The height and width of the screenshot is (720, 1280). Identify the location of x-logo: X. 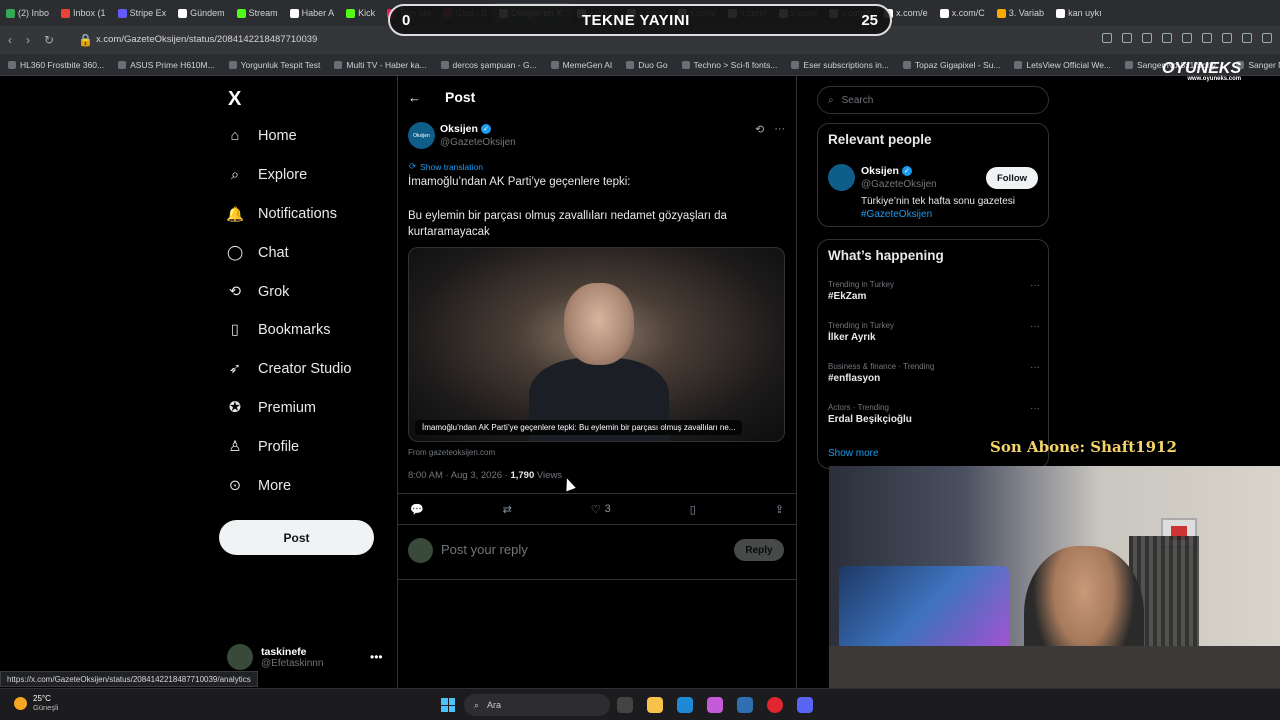
(234, 99).